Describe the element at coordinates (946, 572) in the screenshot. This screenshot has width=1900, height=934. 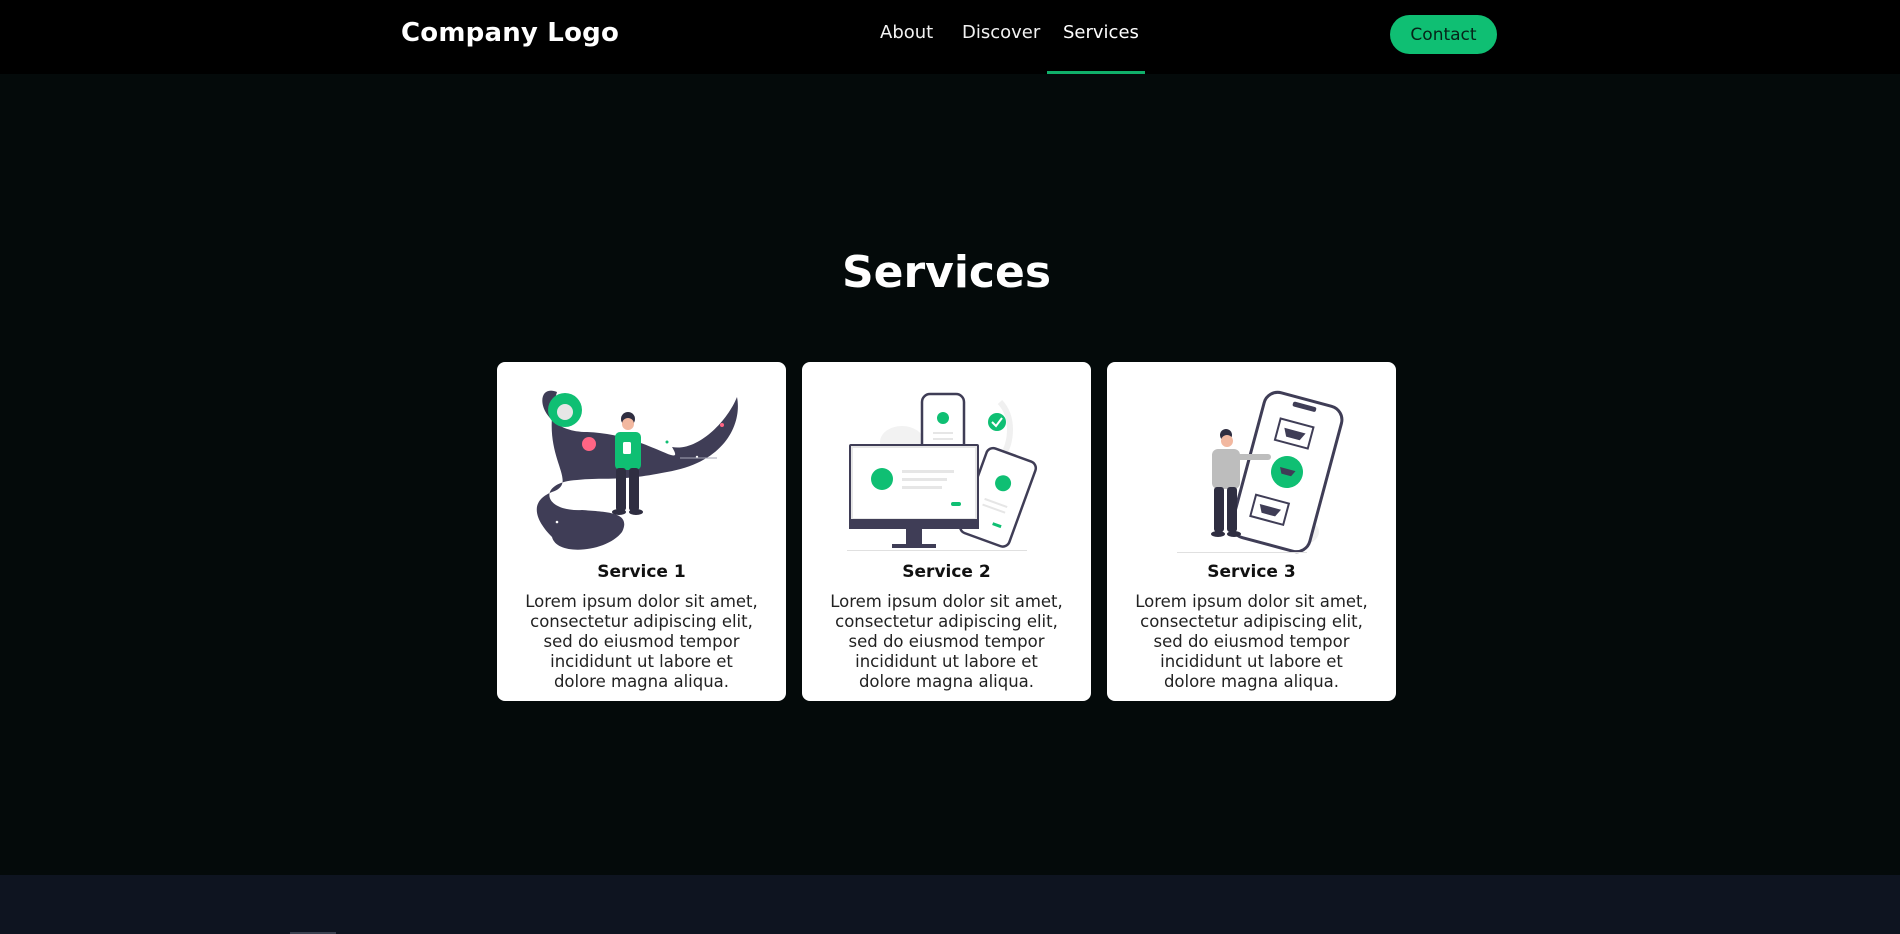
I see `service-title: Service 2` at that location.